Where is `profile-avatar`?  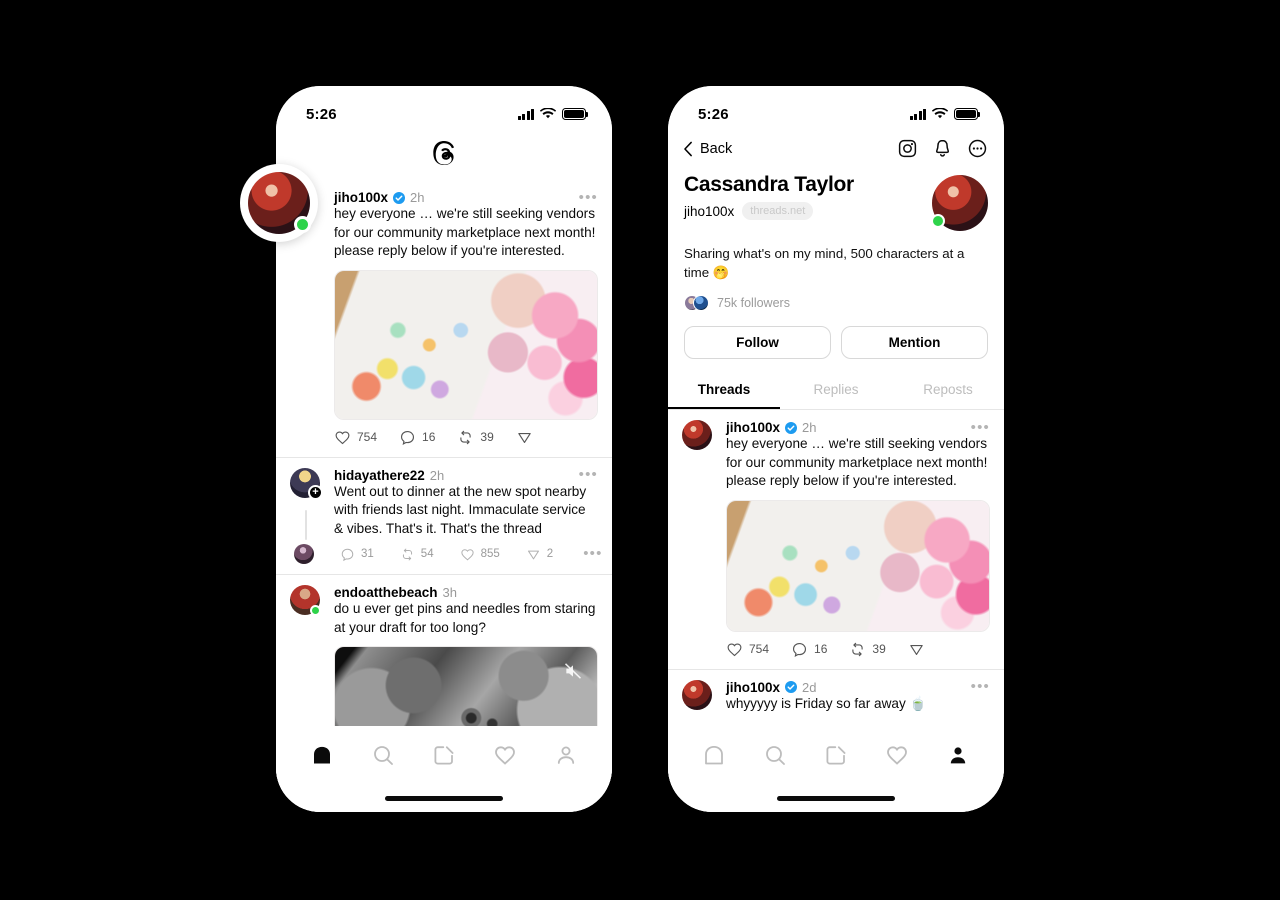
profile-avatar is located at coordinates (959, 203).